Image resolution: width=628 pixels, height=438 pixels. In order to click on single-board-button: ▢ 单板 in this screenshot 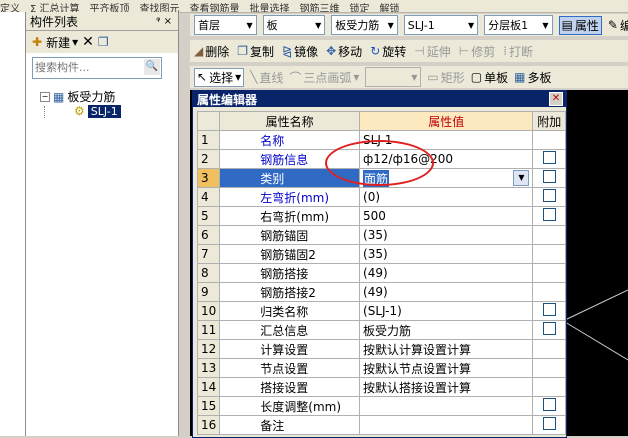, I will do `click(489, 77)`.